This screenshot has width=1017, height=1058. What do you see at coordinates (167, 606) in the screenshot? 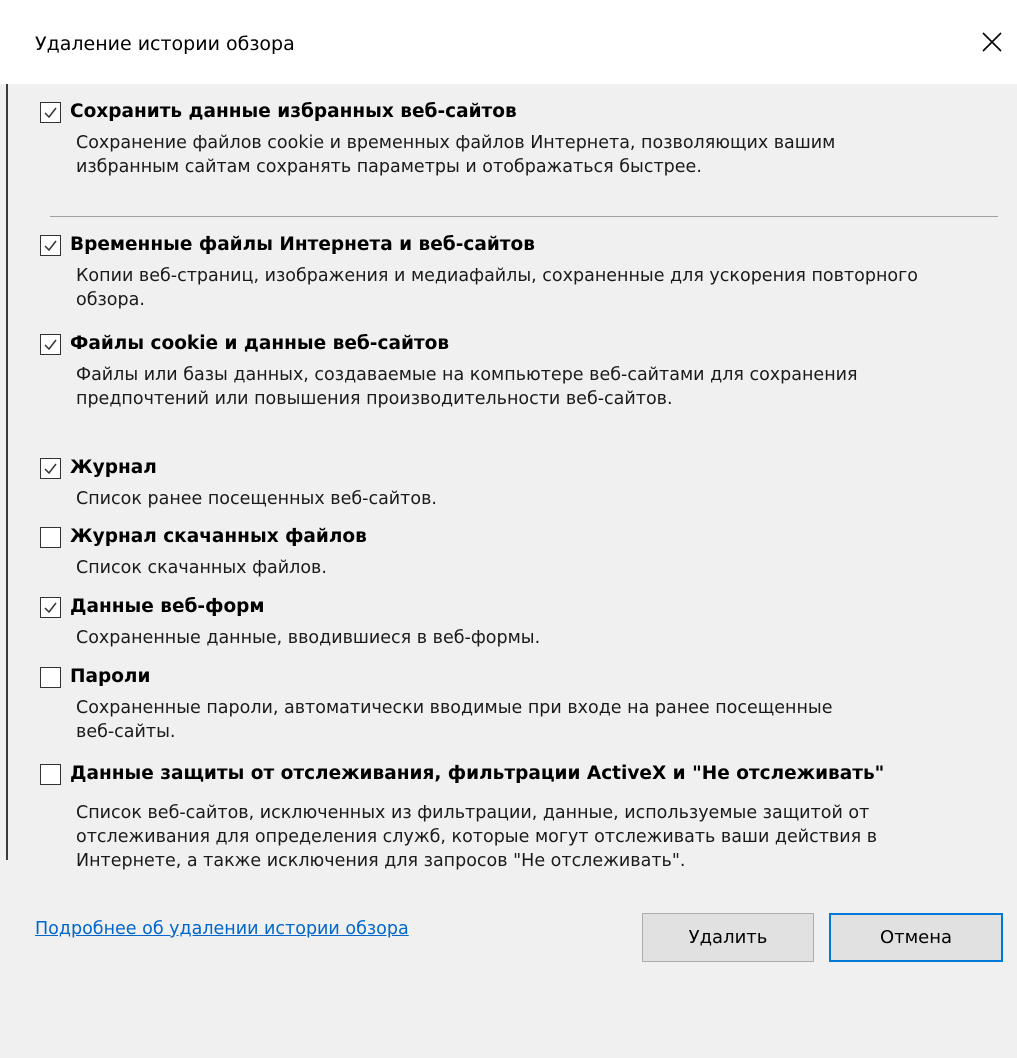
I see `option-label: Данные веб-форм` at bounding box center [167, 606].